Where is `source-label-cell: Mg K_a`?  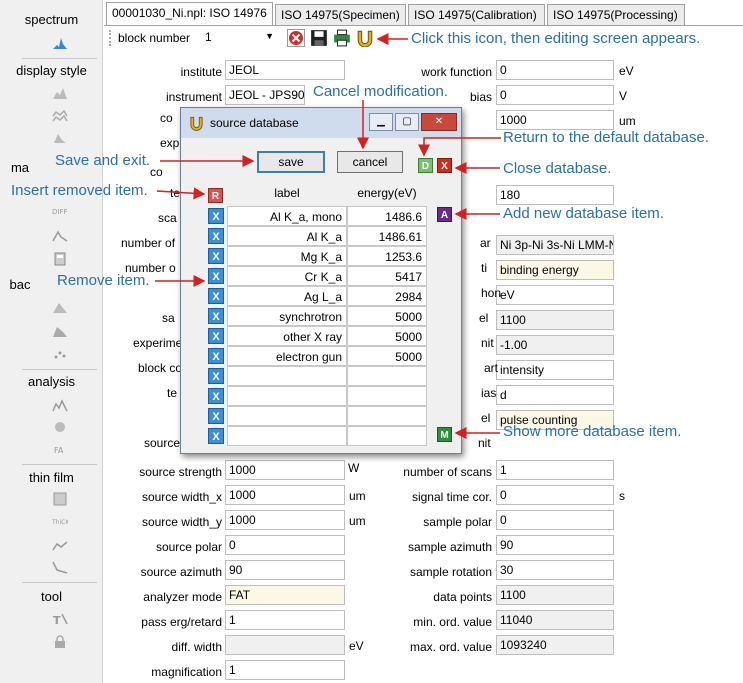
source-label-cell: Mg K_a is located at coordinates (287, 256).